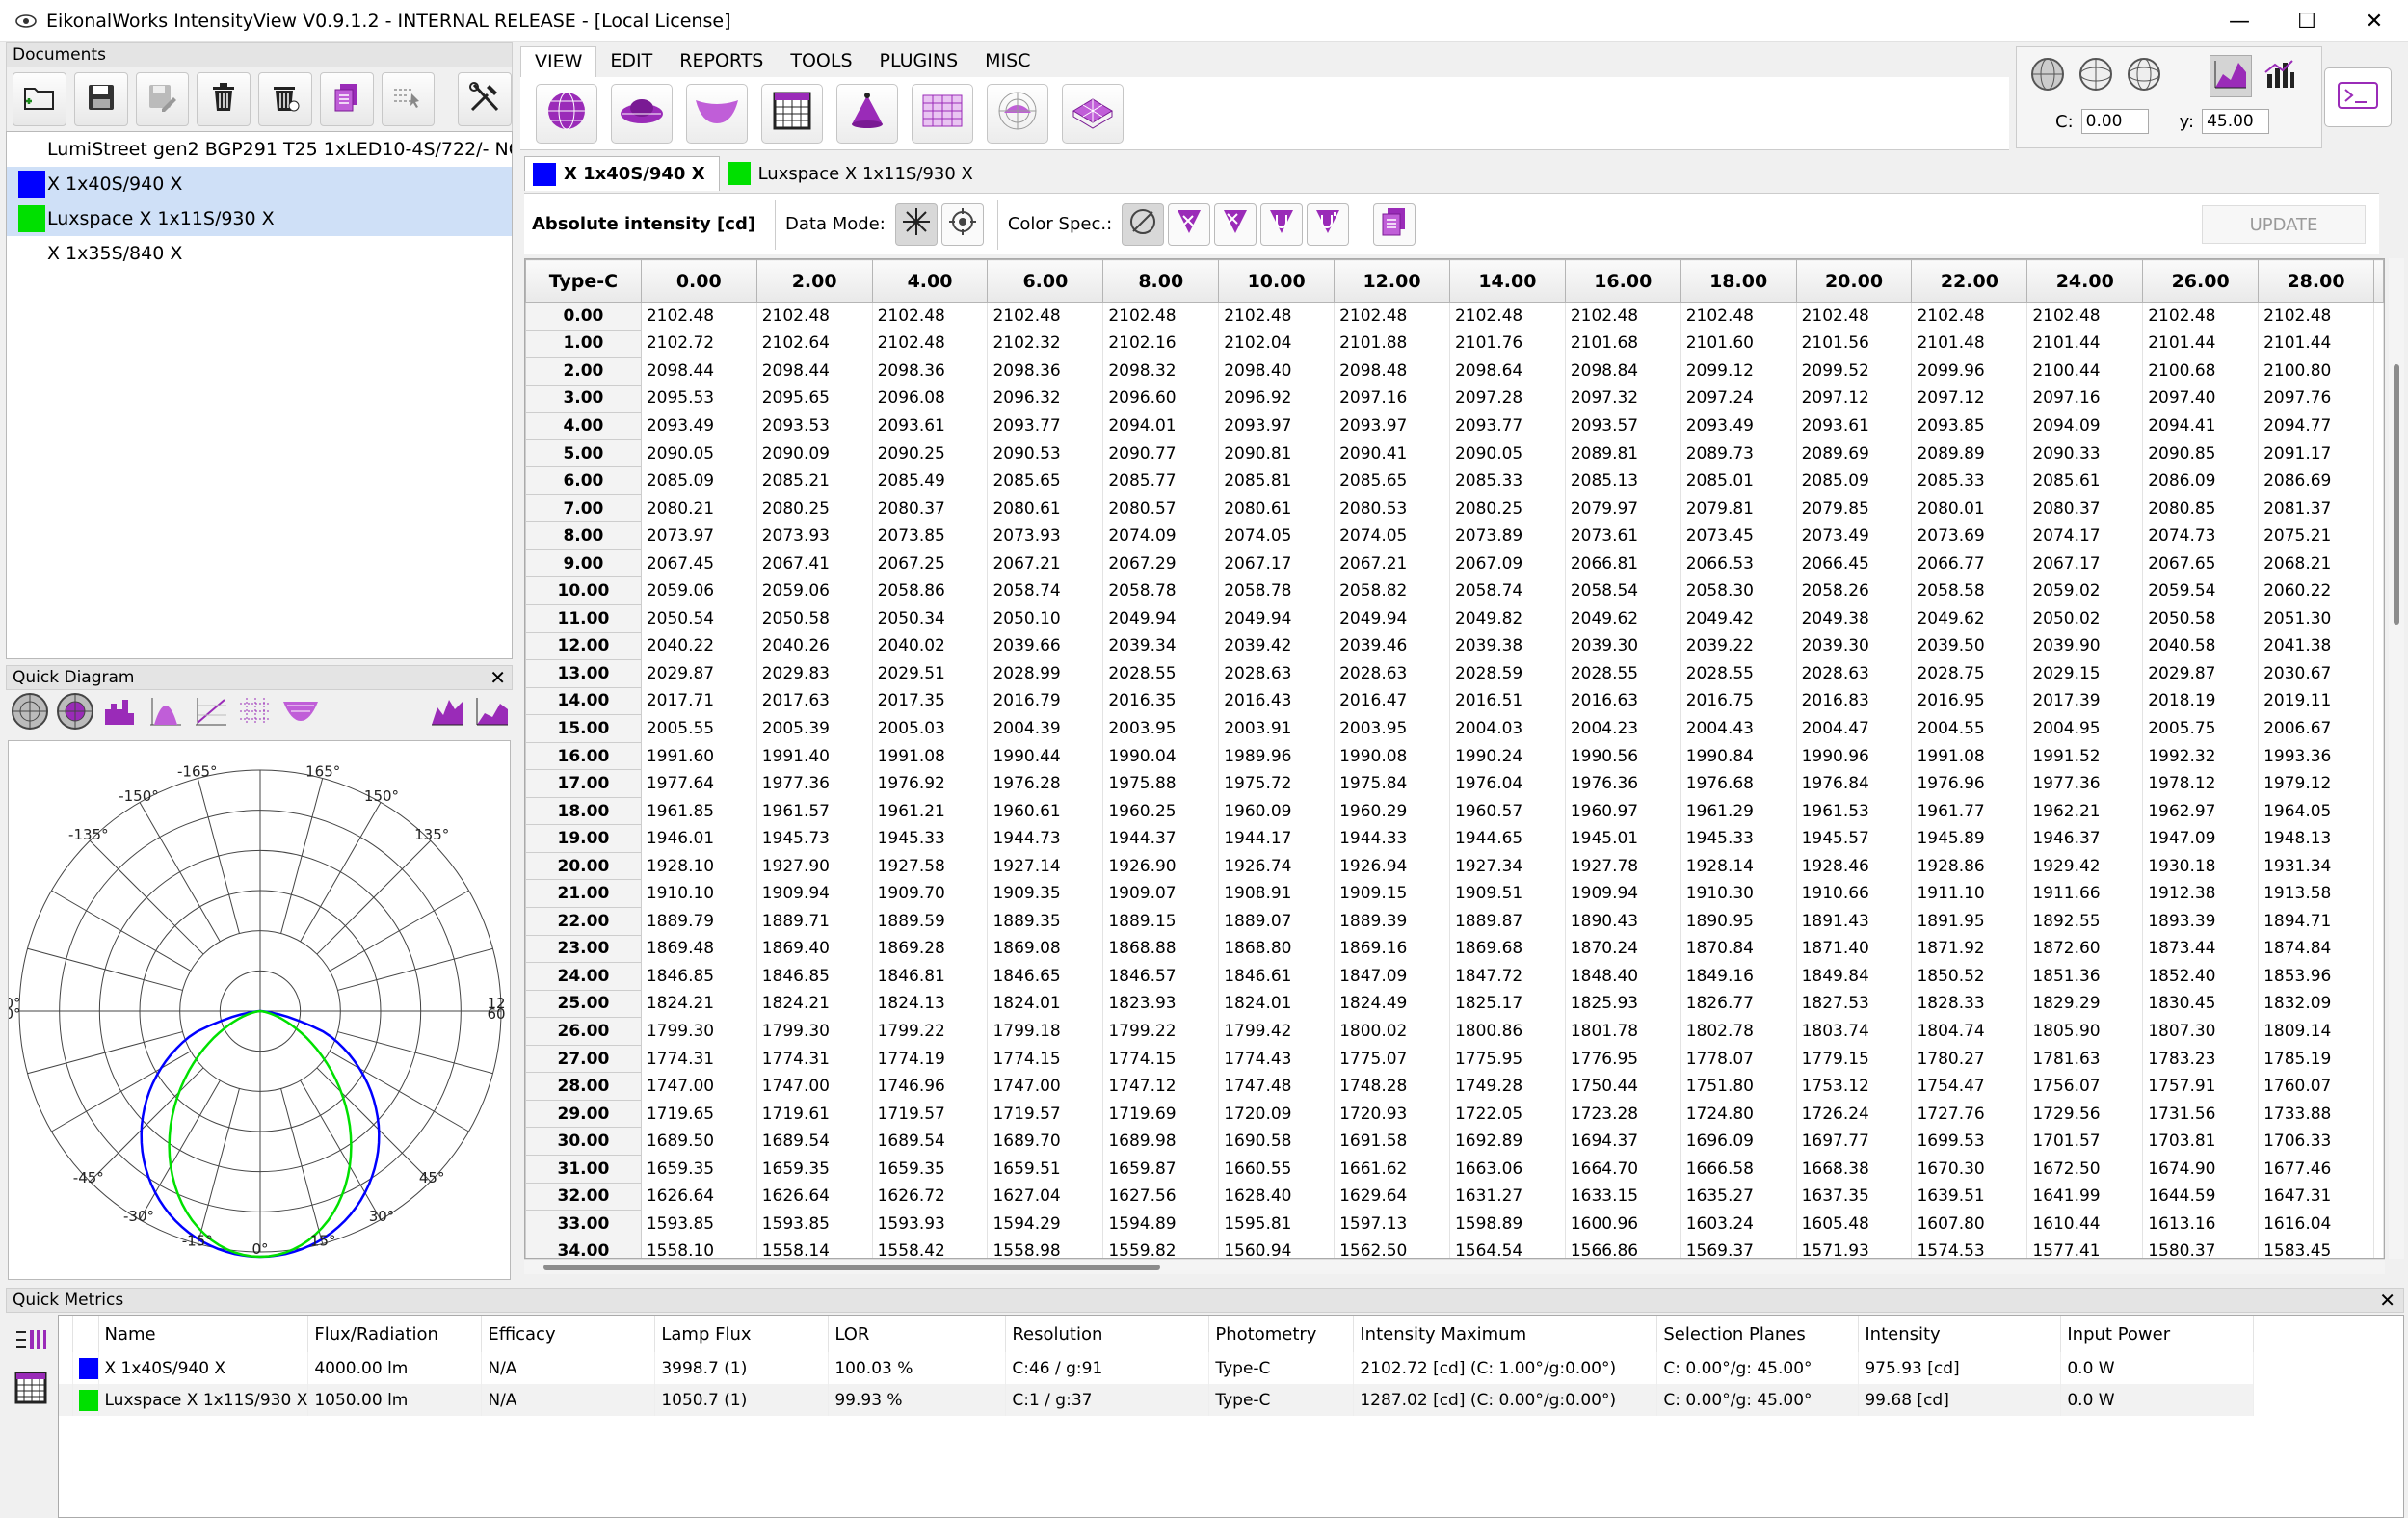 The height and width of the screenshot is (1518, 2408). What do you see at coordinates (1739, 728) in the screenshot?
I see `intensity-cell: 2004.43` at bounding box center [1739, 728].